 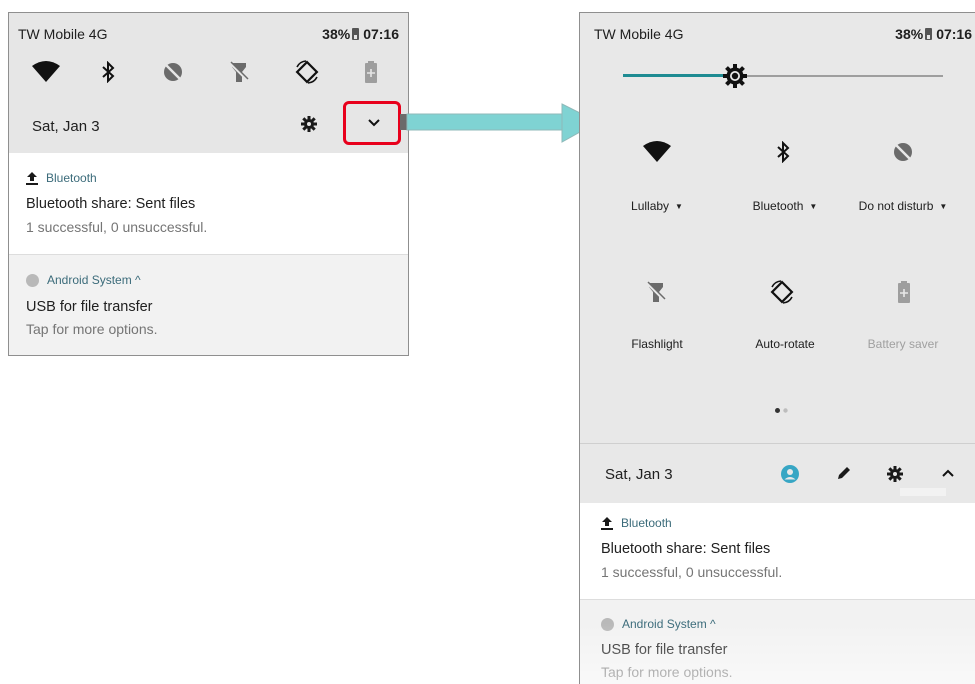 What do you see at coordinates (657, 344) in the screenshot?
I see `tile-flashlight-label: Flashlight` at bounding box center [657, 344].